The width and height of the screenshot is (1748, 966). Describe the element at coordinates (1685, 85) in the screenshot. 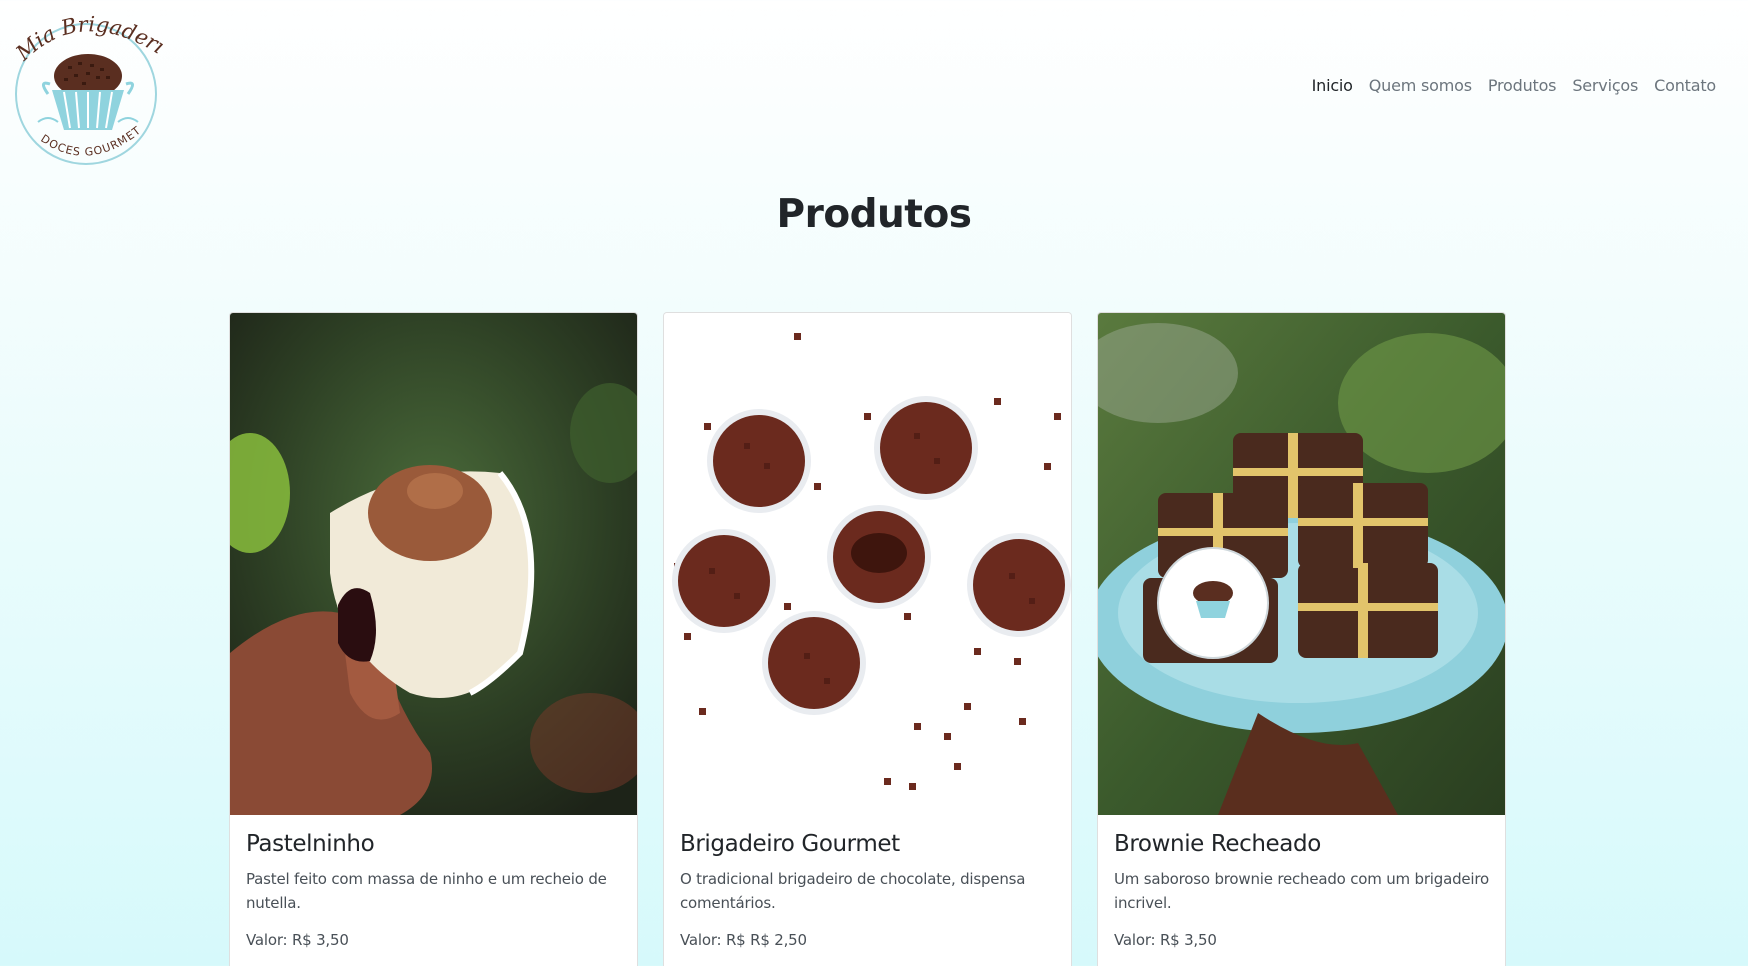

I see `nav-link-contato: Contato` at that location.